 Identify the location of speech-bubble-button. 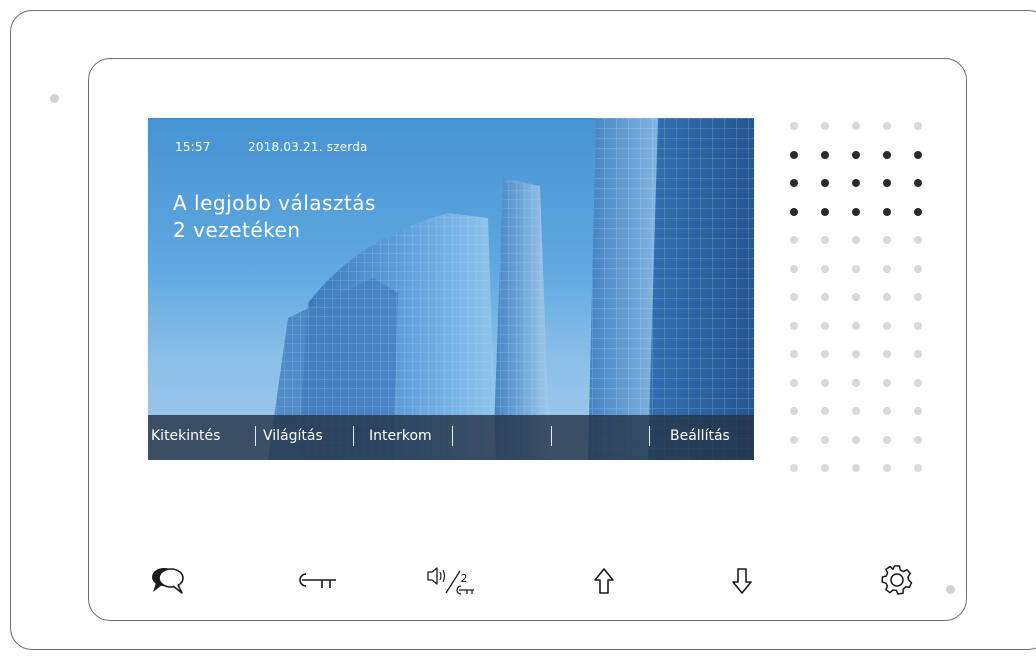
(168, 580).